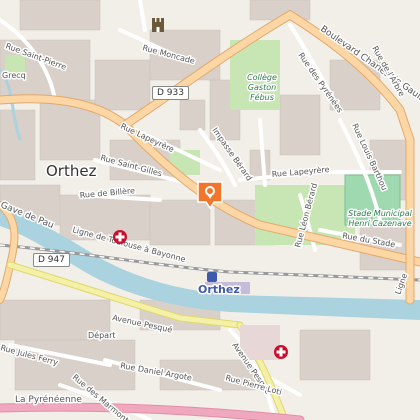 Image resolution: width=420 pixels, height=420 pixels. Describe the element at coordinates (158, 25) in the screenshot. I see `monument-icon` at that location.